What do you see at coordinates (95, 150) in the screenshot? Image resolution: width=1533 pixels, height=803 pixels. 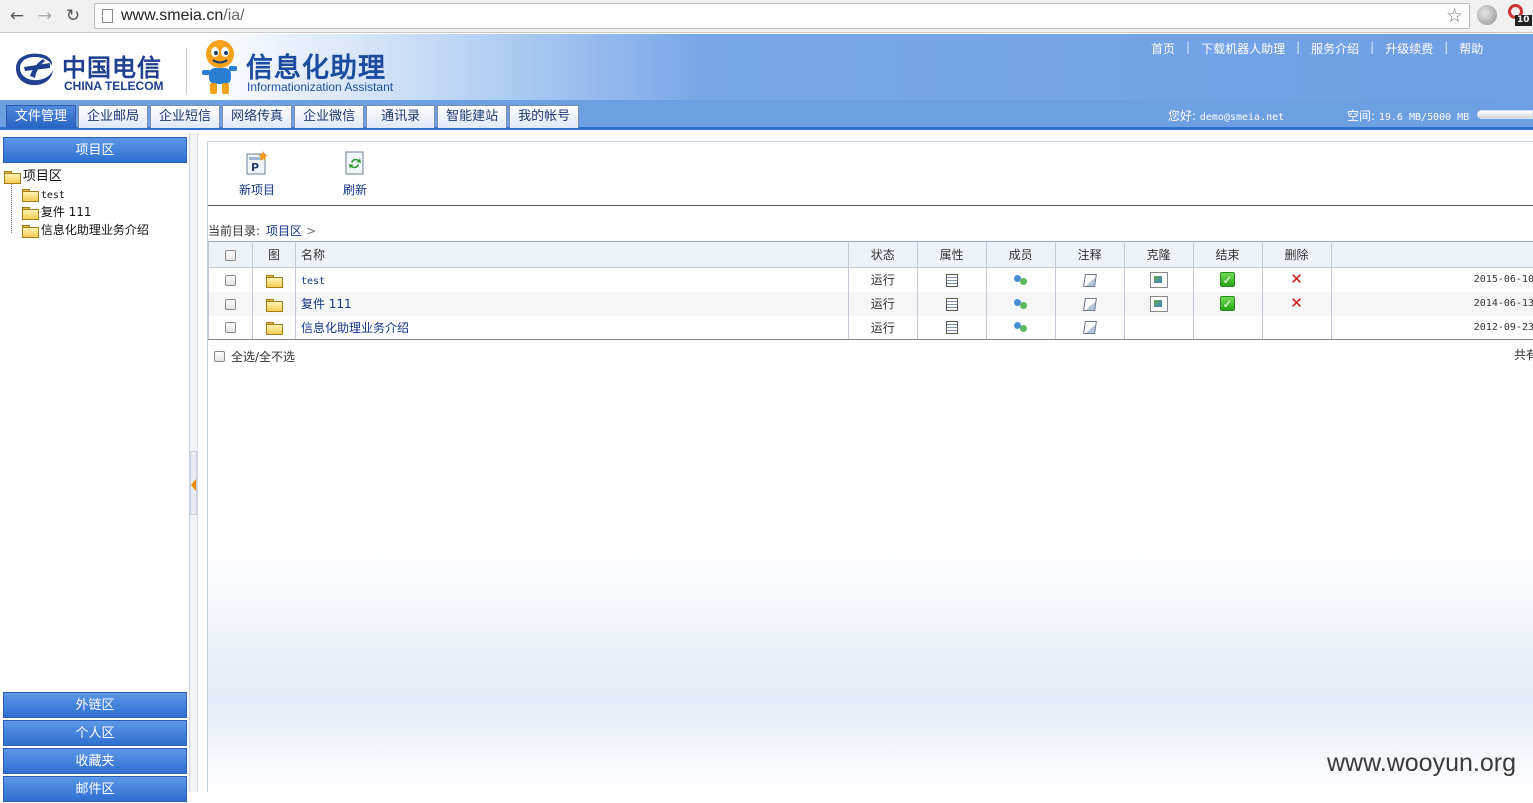 I see `sidebar-section-projects: 项目区` at bounding box center [95, 150].